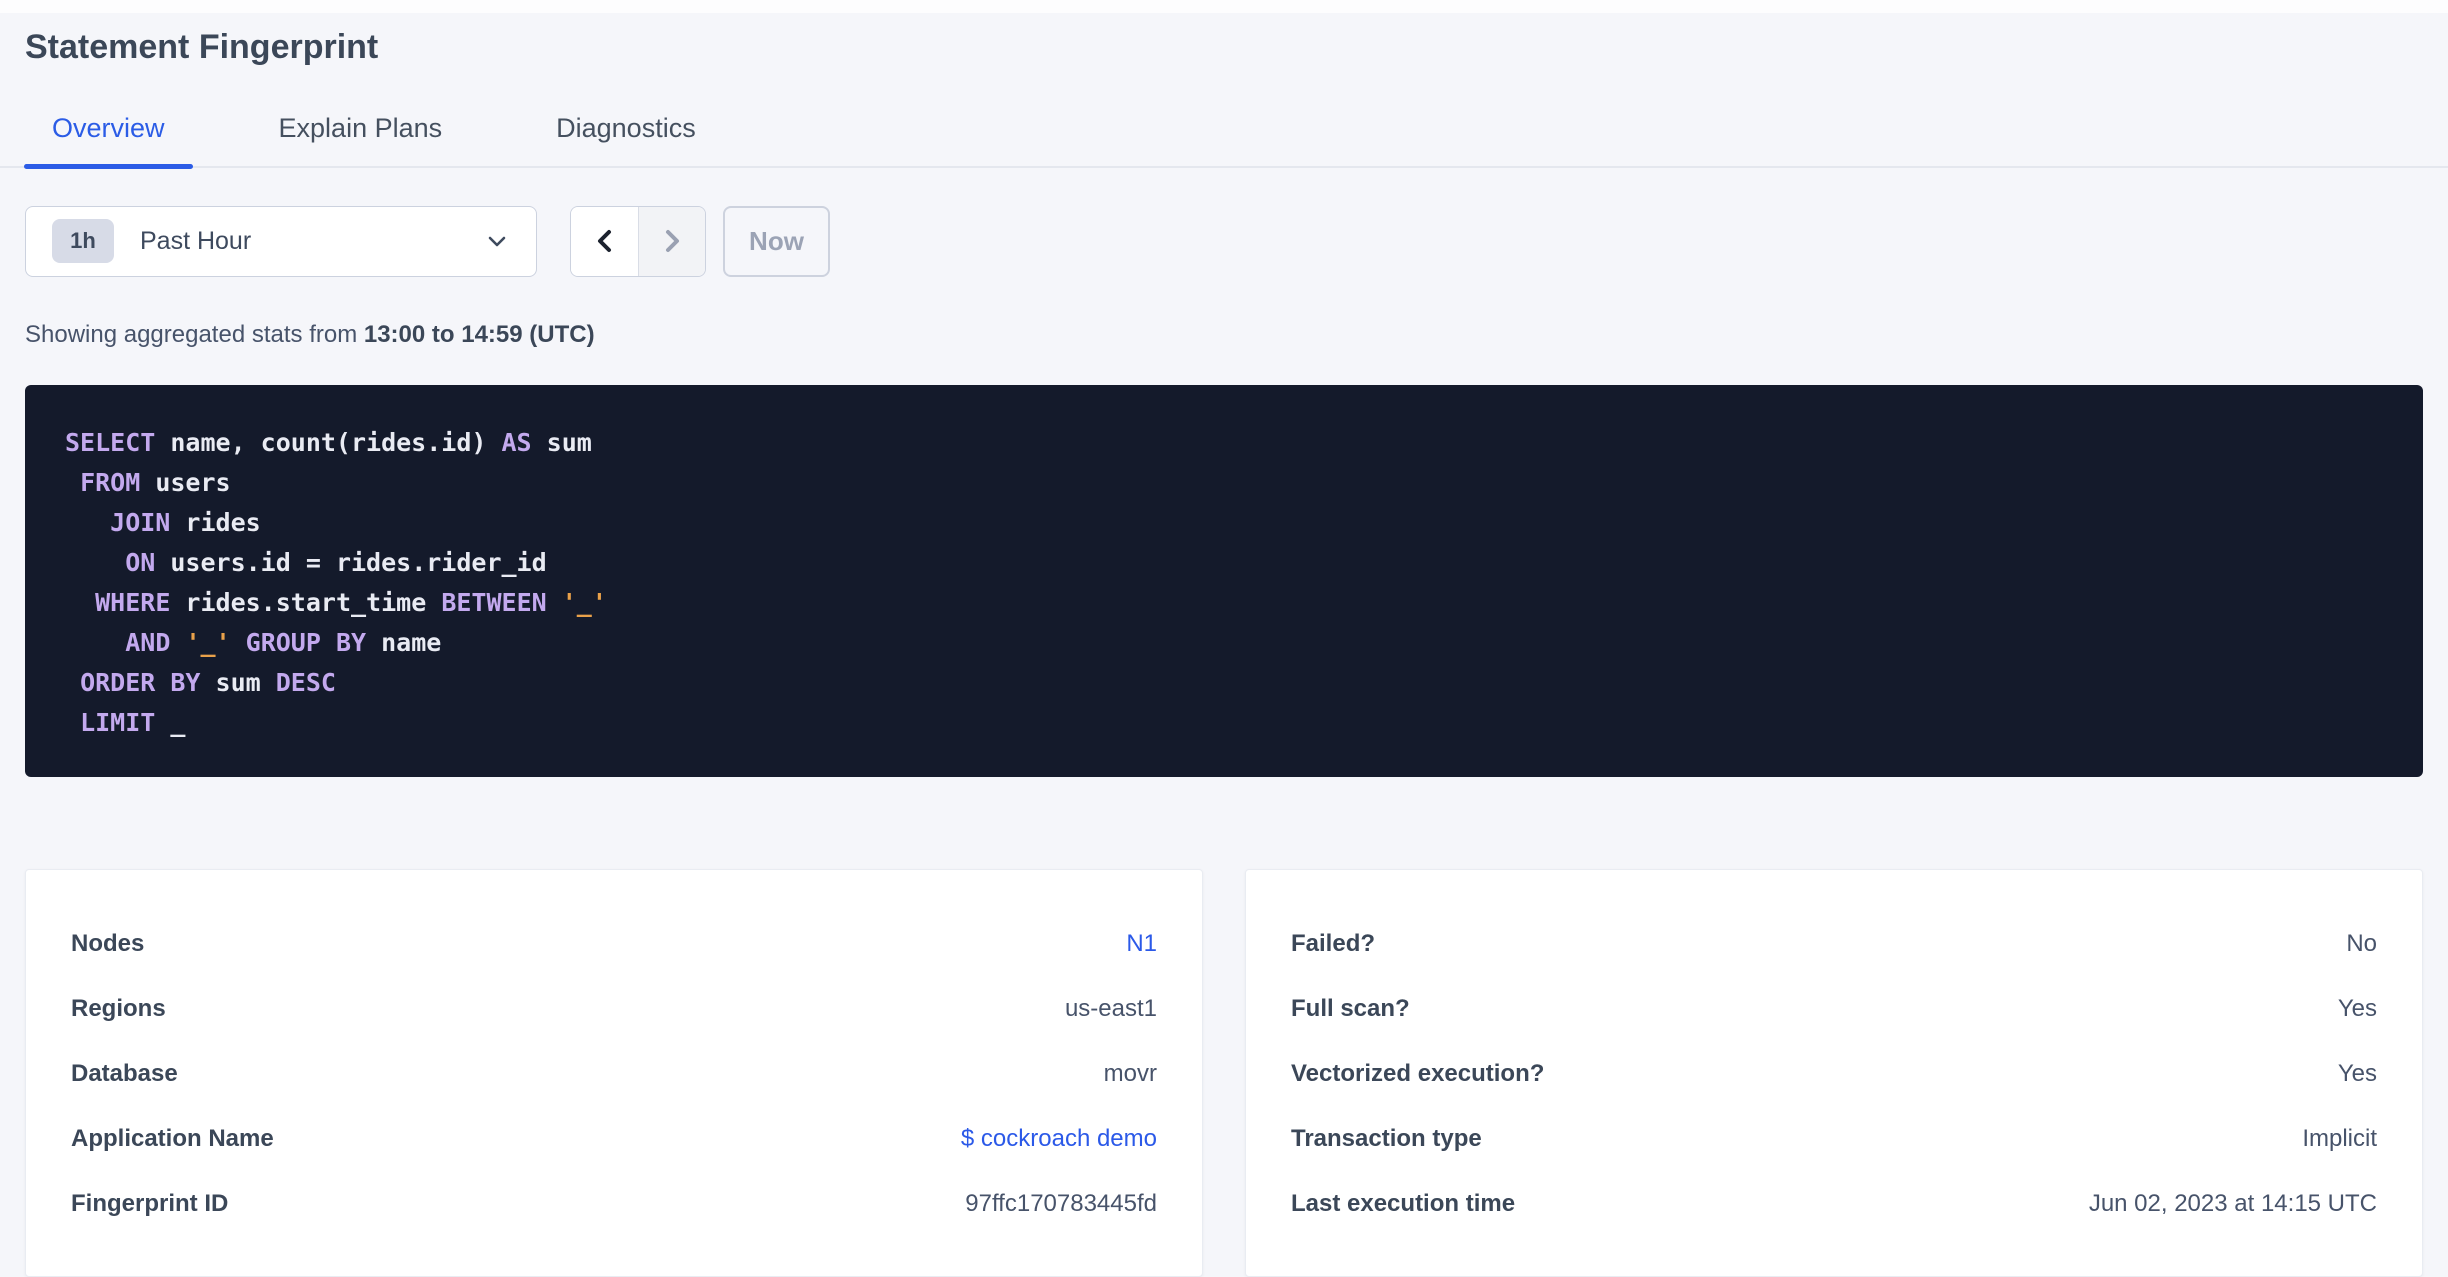  I want to click on tab-diagnostics: Diagnostics, so click(626, 136).